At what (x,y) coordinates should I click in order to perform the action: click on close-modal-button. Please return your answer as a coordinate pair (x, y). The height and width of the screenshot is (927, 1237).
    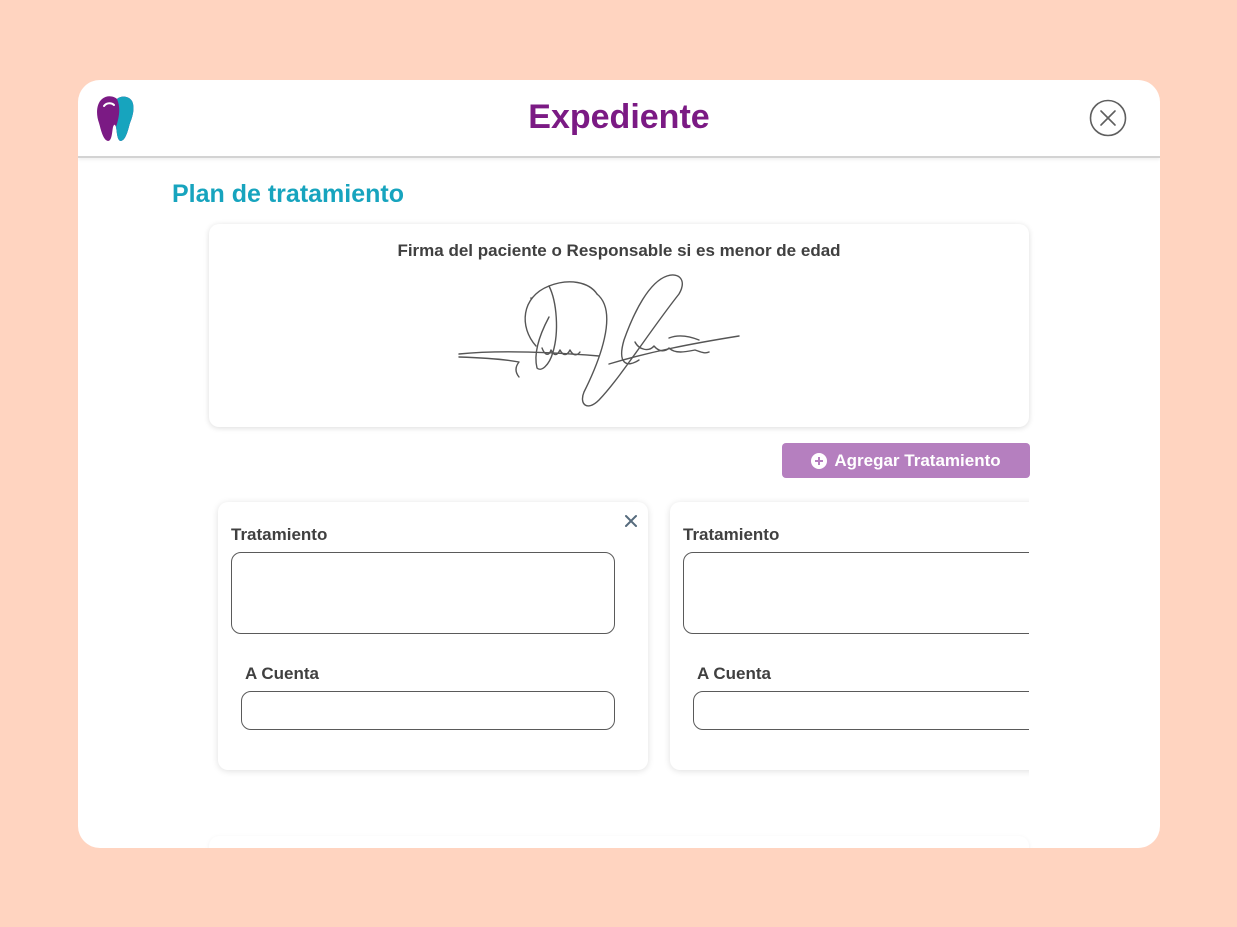
    Looking at the image, I should click on (1108, 118).